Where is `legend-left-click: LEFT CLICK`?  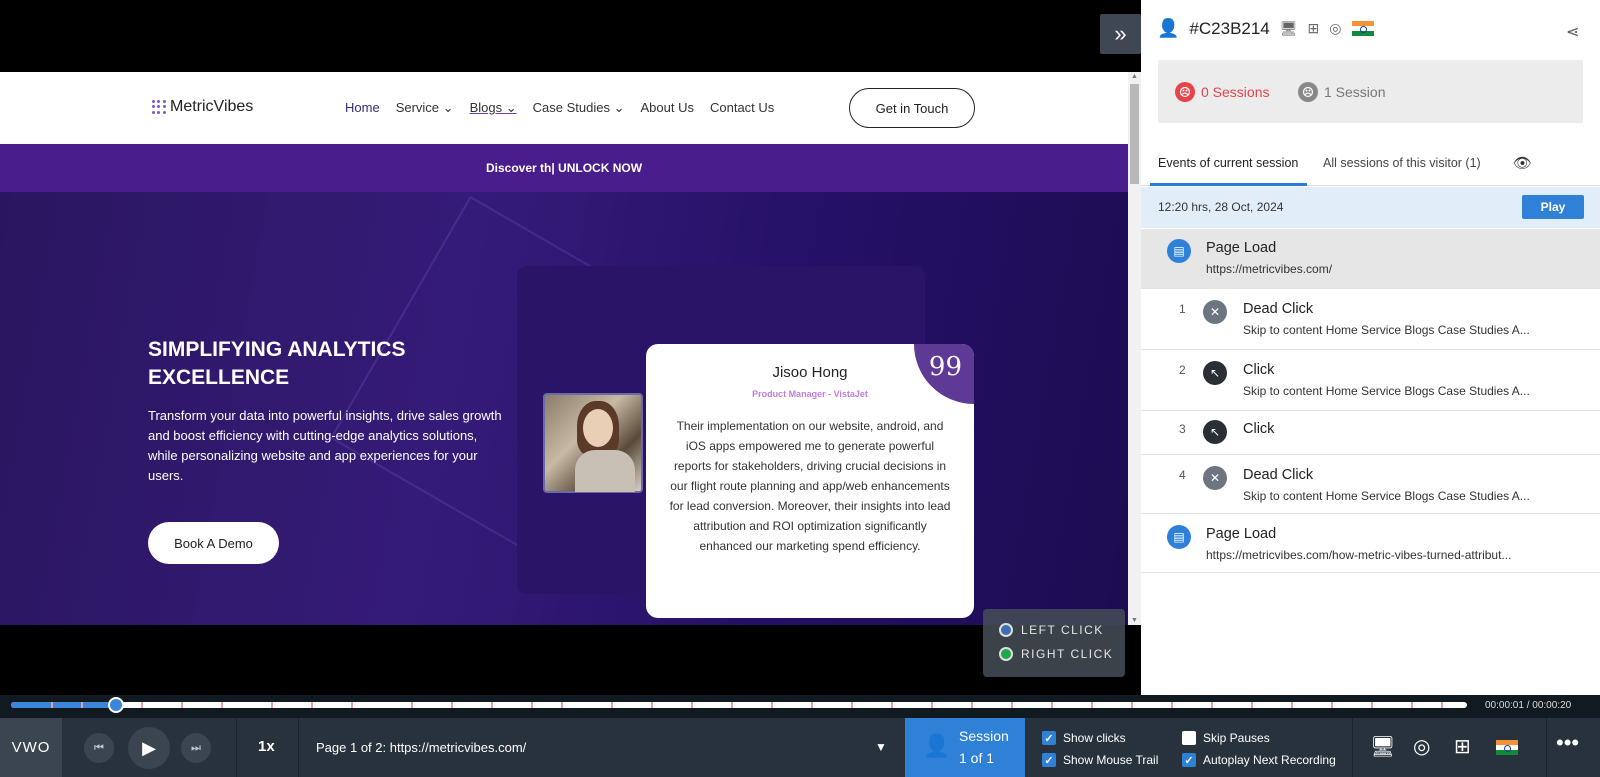
legend-left-click: LEFT CLICK is located at coordinates (1051, 630).